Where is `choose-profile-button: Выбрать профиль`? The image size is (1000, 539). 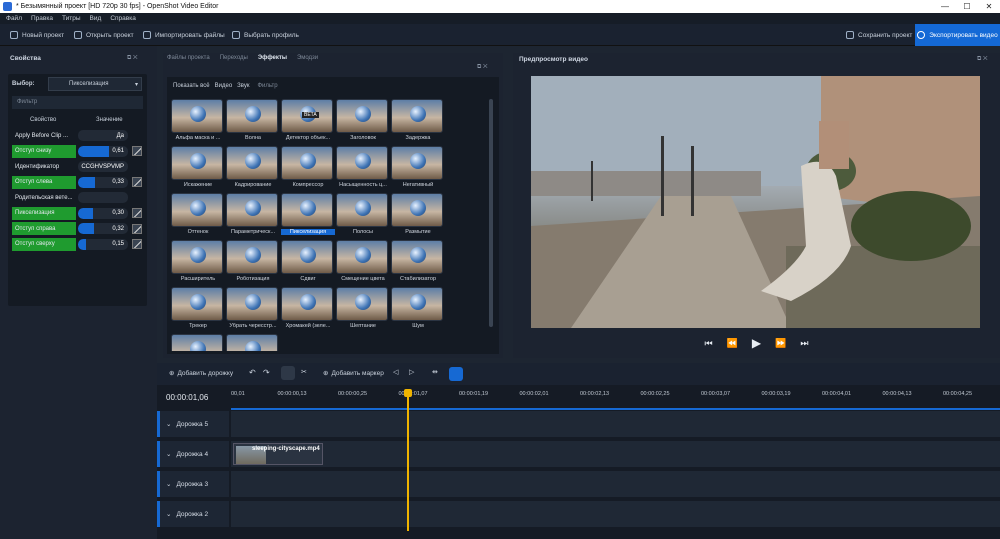
choose-profile-button: Выбрать профиль is located at coordinates (265, 35).